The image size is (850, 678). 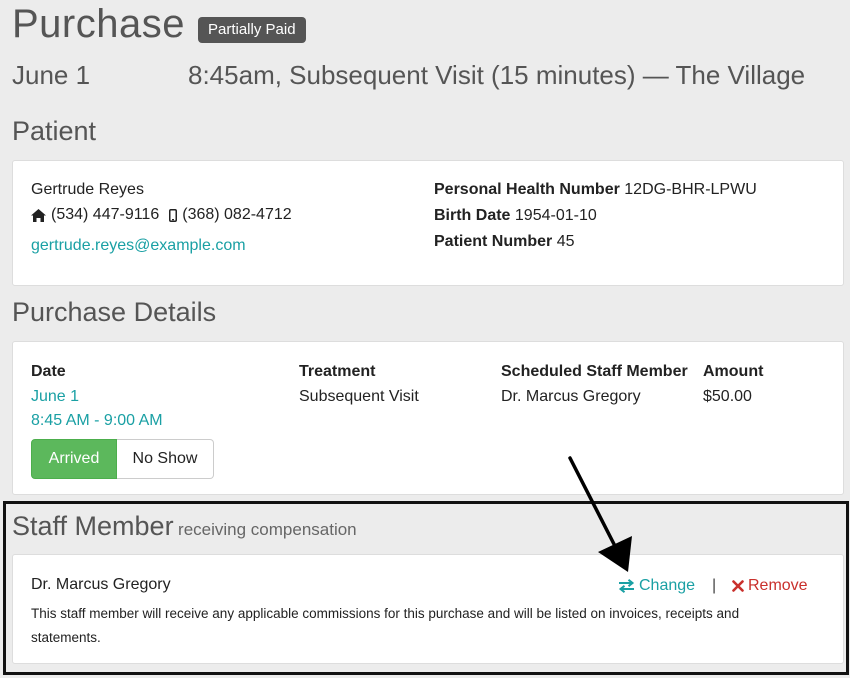 I want to click on patient-phones: (534) 447-9116 (368) 082-4712, so click(x=161, y=215).